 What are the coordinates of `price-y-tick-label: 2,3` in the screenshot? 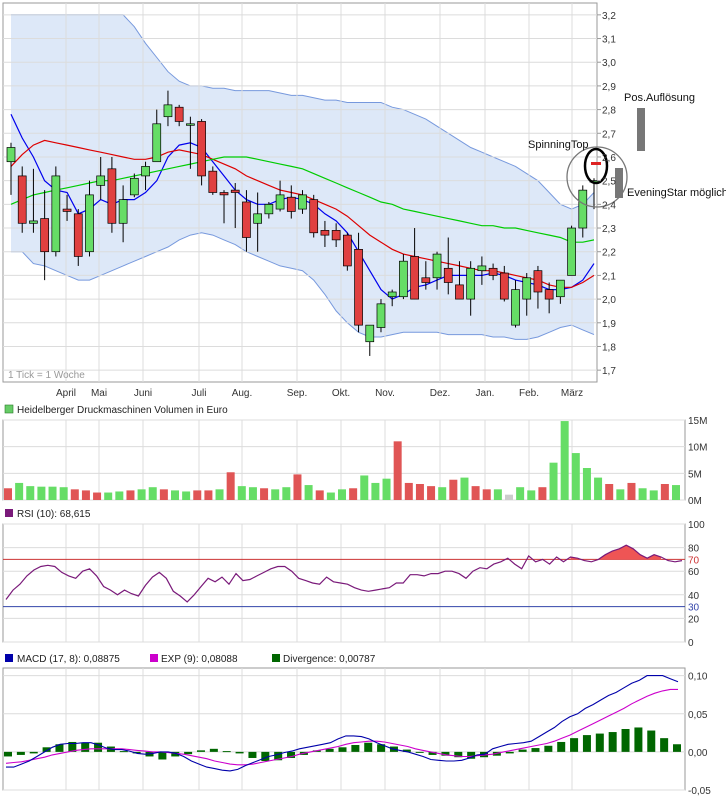 It's located at (609, 229).